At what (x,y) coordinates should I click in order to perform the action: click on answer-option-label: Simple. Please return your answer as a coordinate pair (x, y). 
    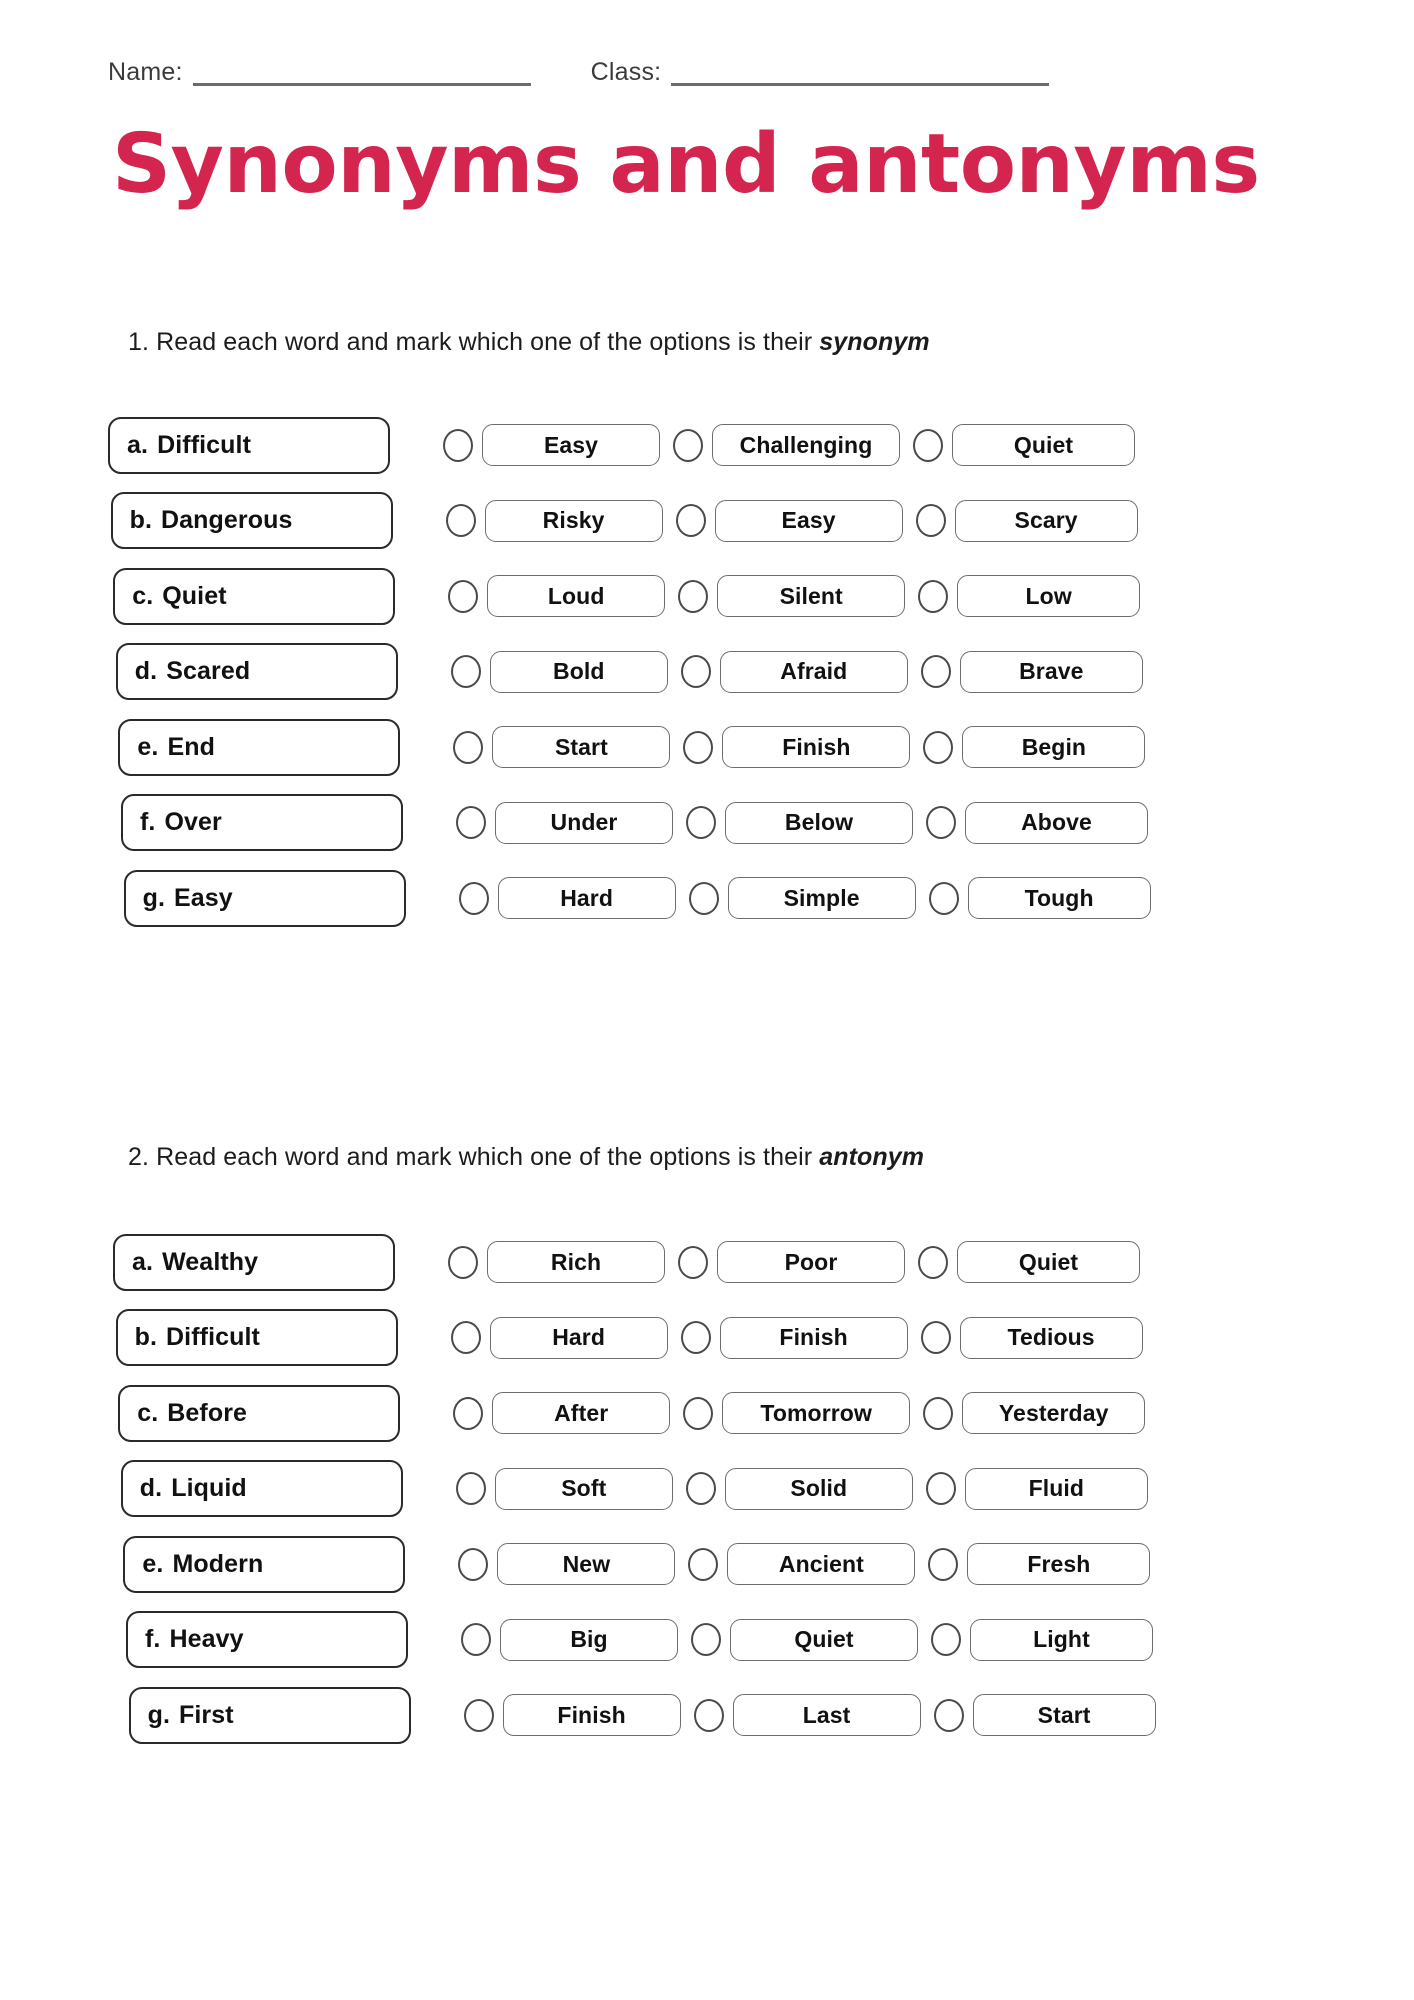
    Looking at the image, I should click on (821, 898).